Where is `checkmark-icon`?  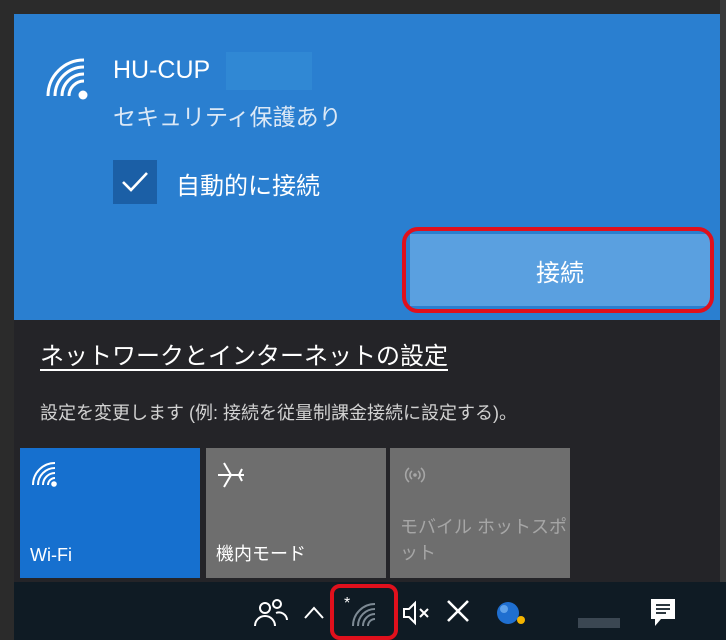 checkmark-icon is located at coordinates (135, 182).